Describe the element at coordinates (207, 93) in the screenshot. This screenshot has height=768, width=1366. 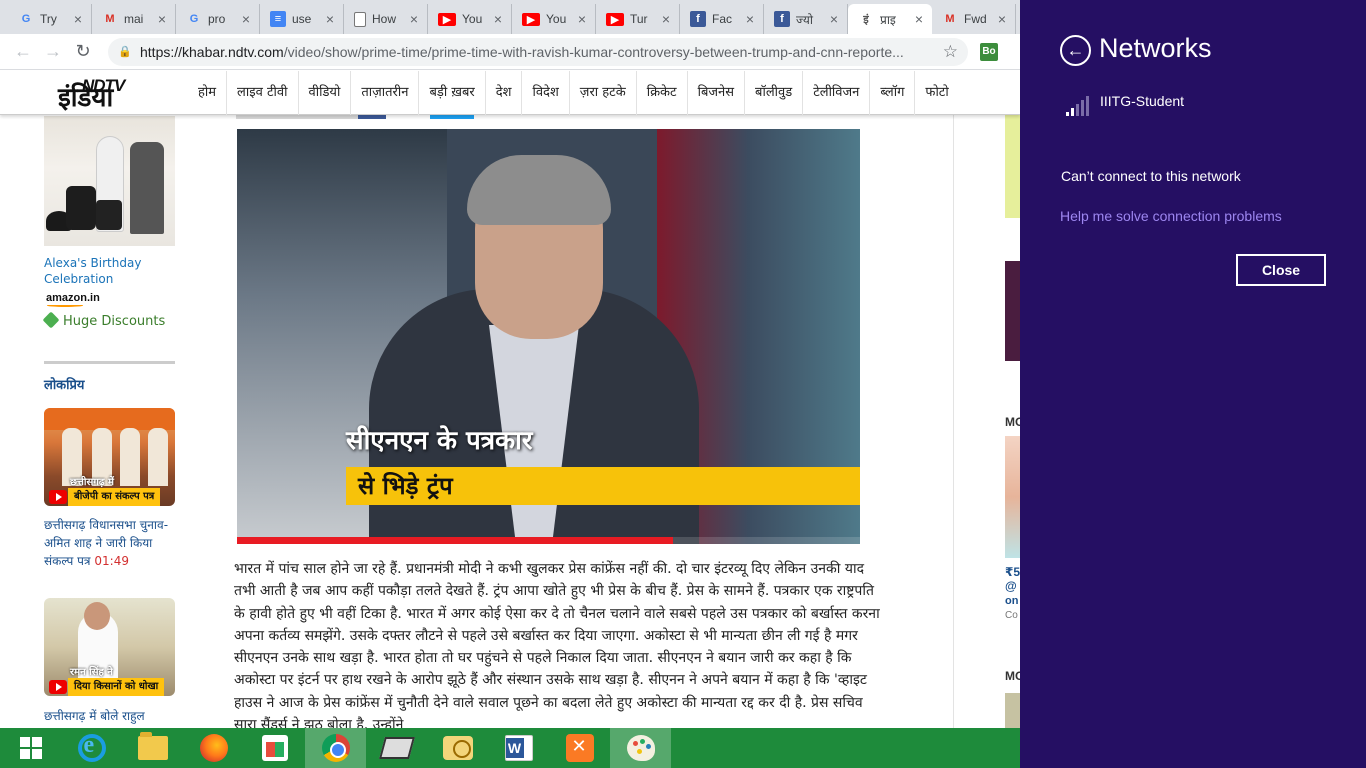
I see `nav-link: होम` at that location.